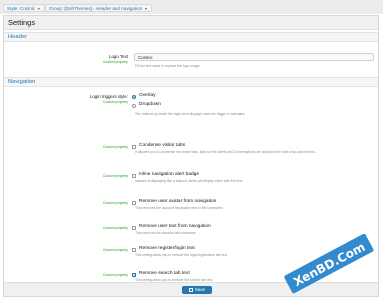 Image resolution: width=383 pixels, height=300 pixels. What do you see at coordinates (178, 201) in the screenshot?
I see `option-label: Remove user avatar from navigation` at bounding box center [178, 201].